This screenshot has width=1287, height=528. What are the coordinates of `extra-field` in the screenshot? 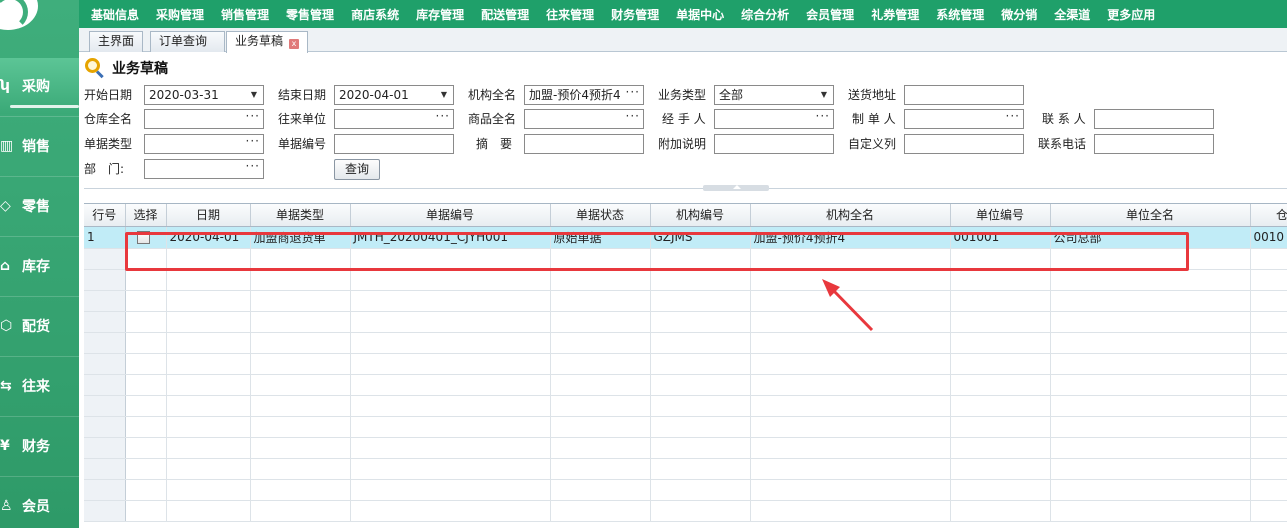 It's located at (774, 144).